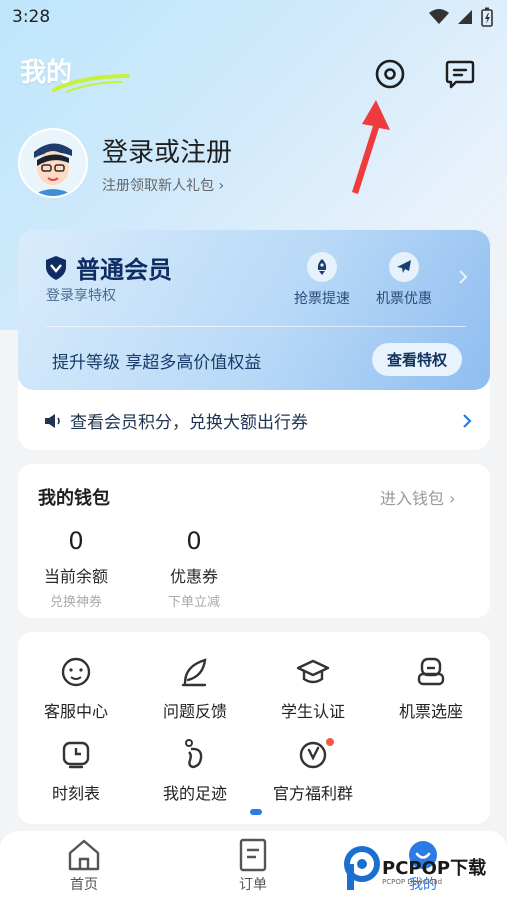 This screenshot has width=507, height=901. Describe the element at coordinates (460, 74) in the screenshot. I see `message-icon` at that location.